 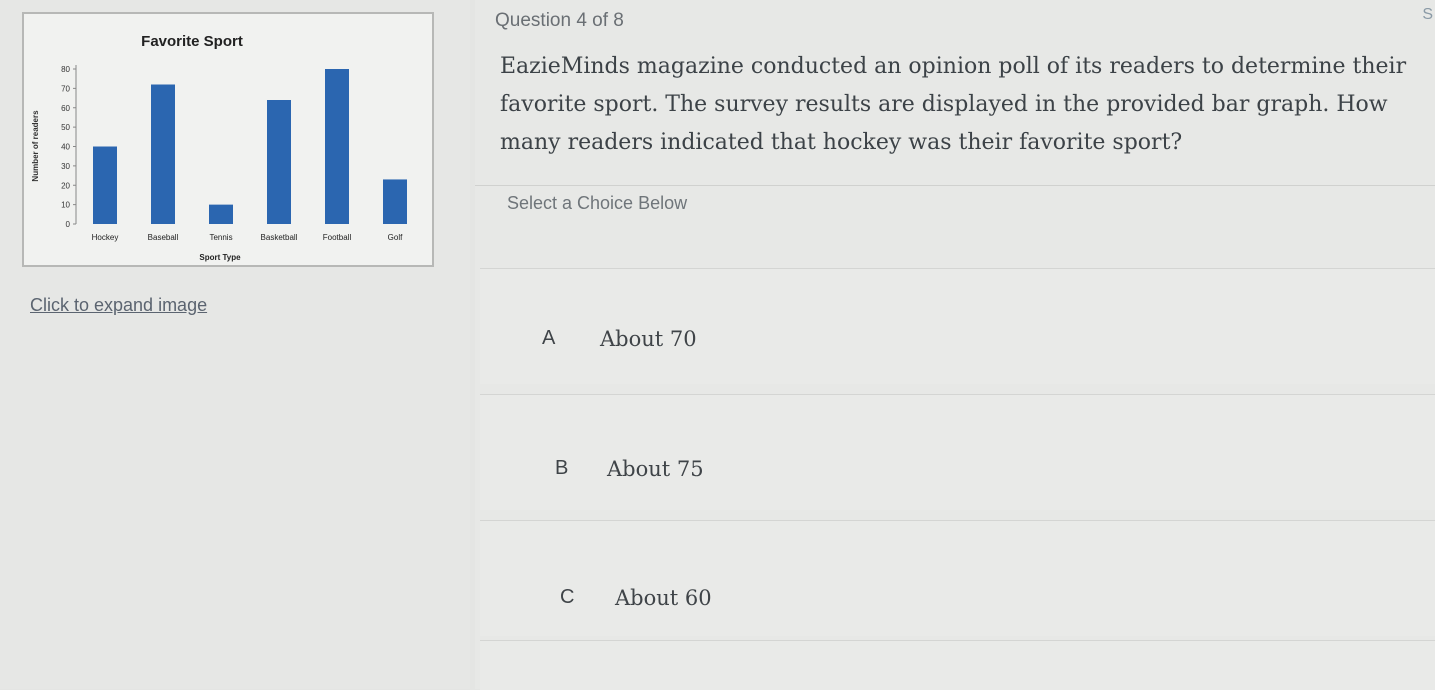 I want to click on bar-basketball, so click(x=279, y=162).